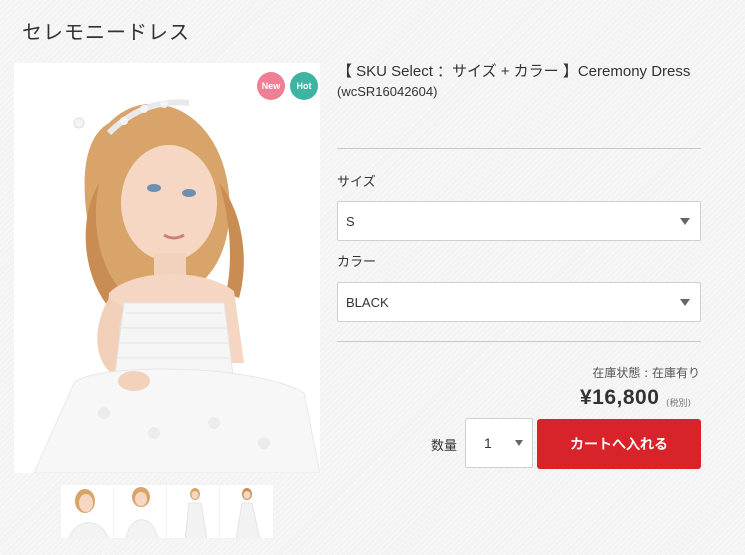  I want to click on page-title: セレモニードレス, so click(106, 32).